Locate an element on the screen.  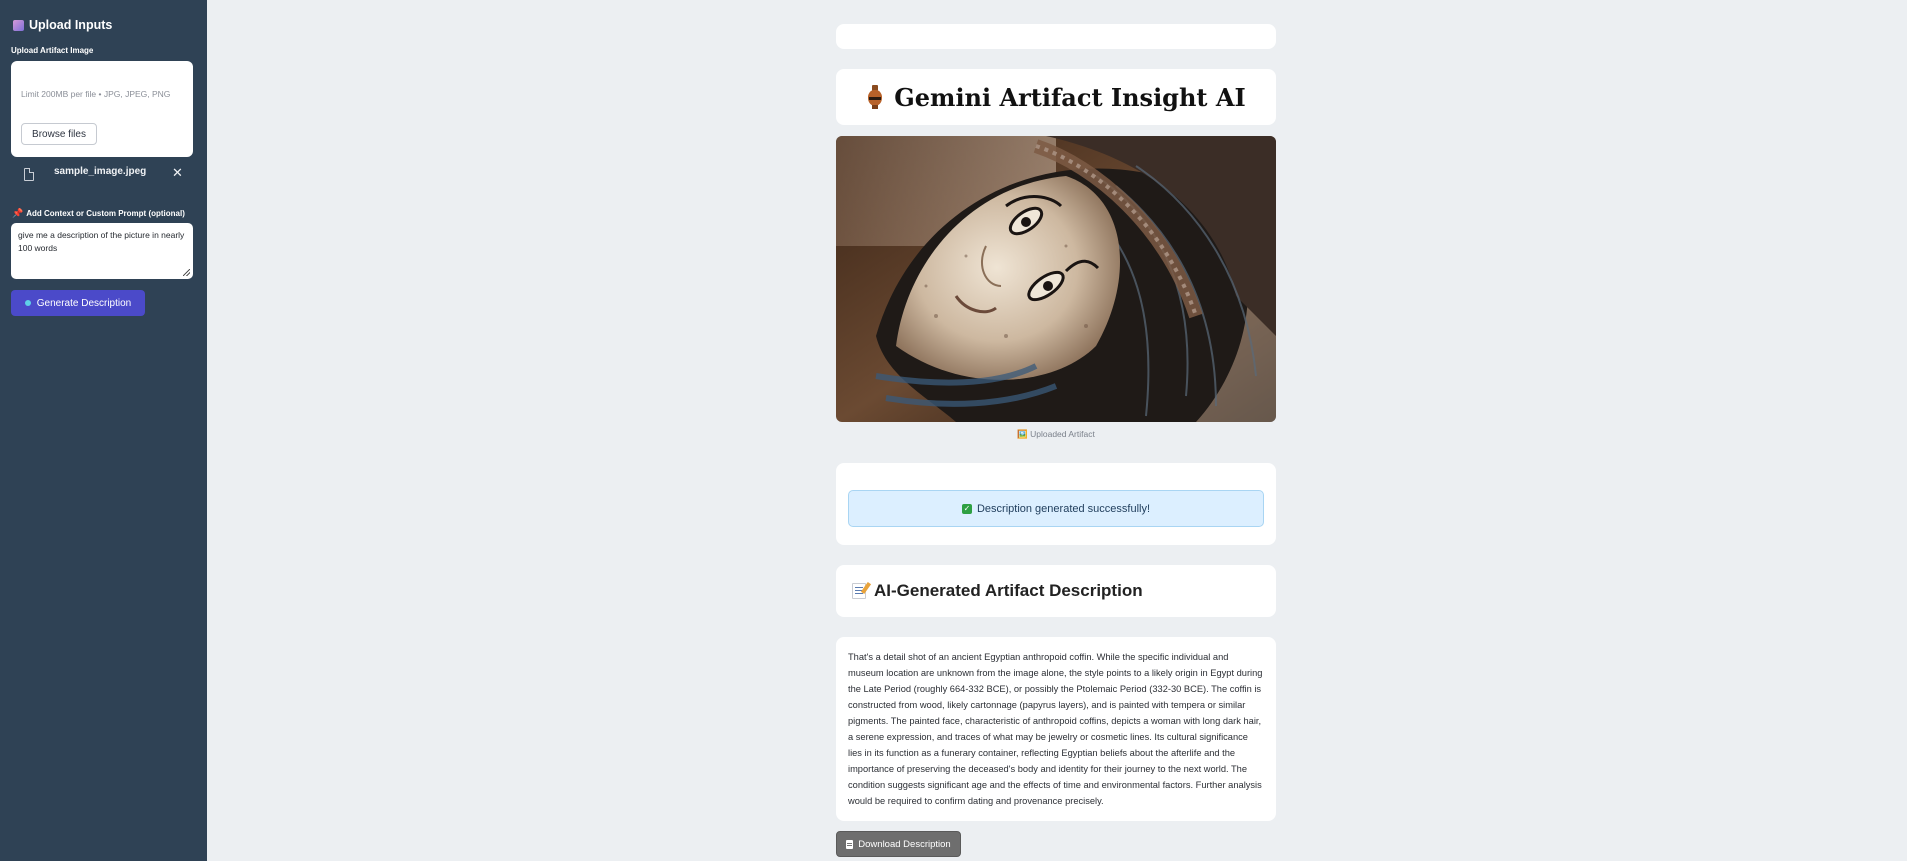
success-card: ✓ Description generated successfully! is located at coordinates (1056, 504).